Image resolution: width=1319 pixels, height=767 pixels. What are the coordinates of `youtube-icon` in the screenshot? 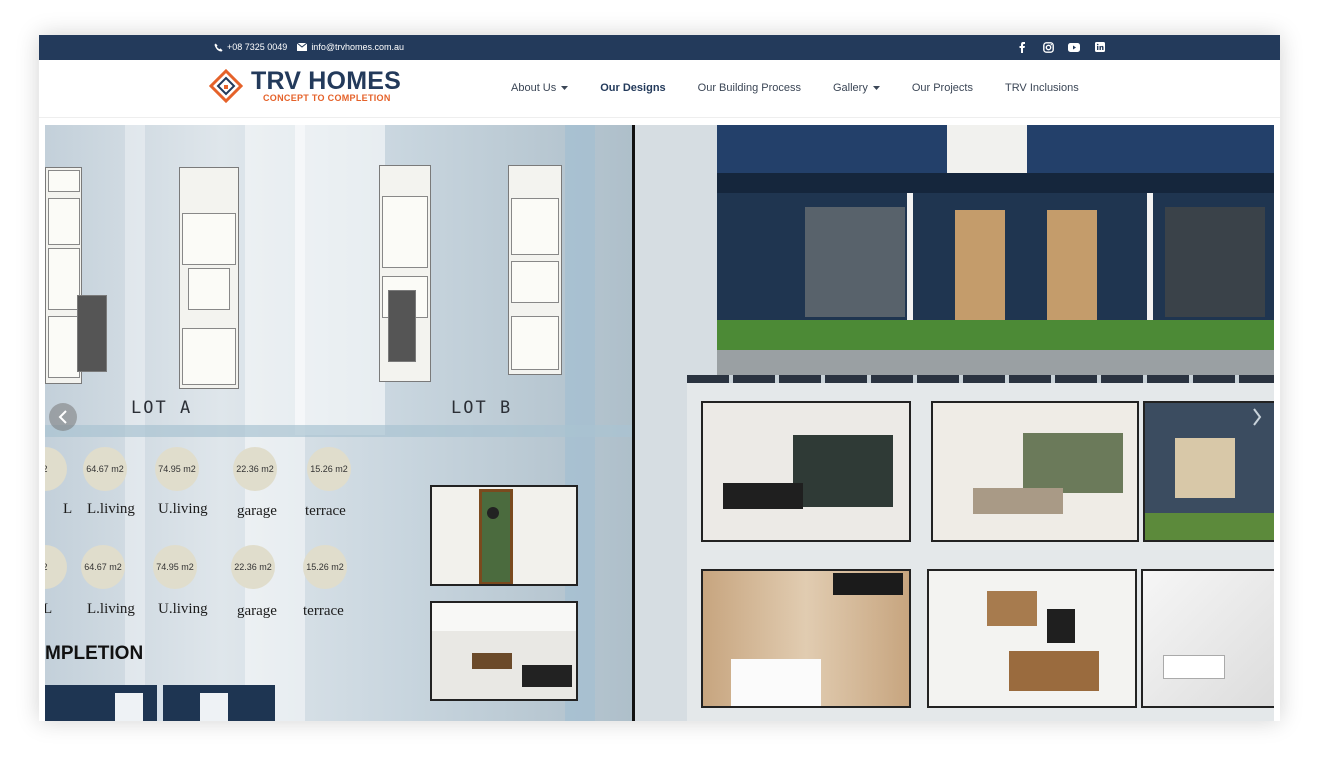 It's located at (1074, 47).